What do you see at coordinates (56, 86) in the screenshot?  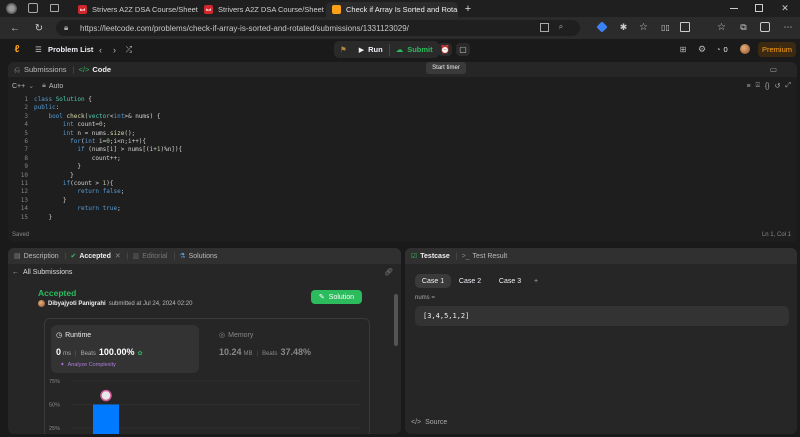 I see `auto-mode-label: Auto` at bounding box center [56, 86].